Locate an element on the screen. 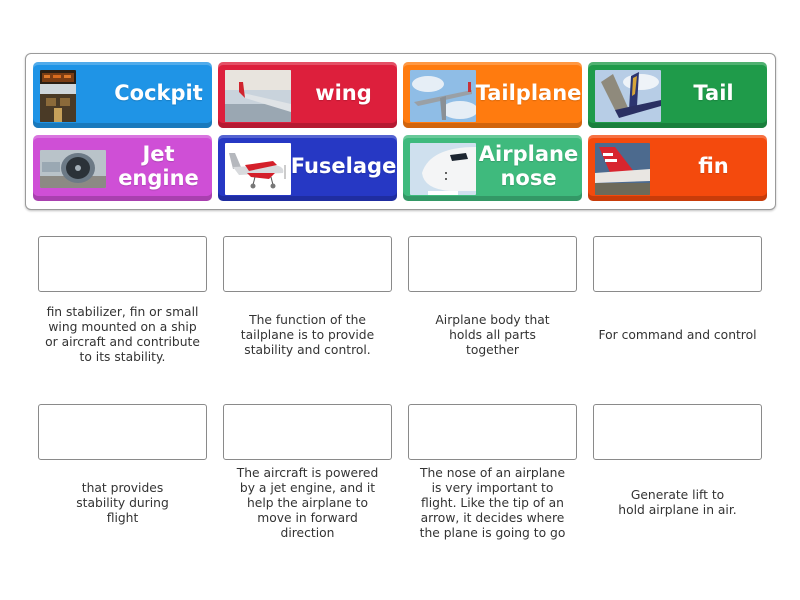 Image resolution: width=800 pixels, height=600 pixels. tile-jet-engine: Jet engine is located at coordinates (122, 168).